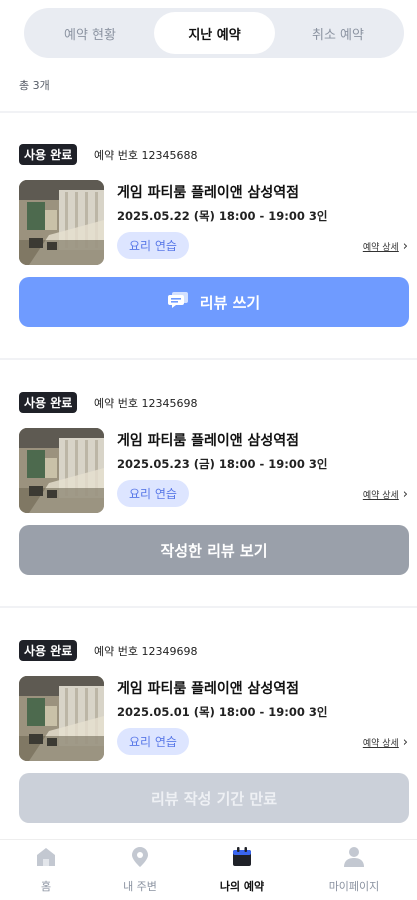 The height and width of the screenshot is (900, 417). Describe the element at coordinates (242, 886) in the screenshot. I see `nav-label: 나의 예약` at that location.